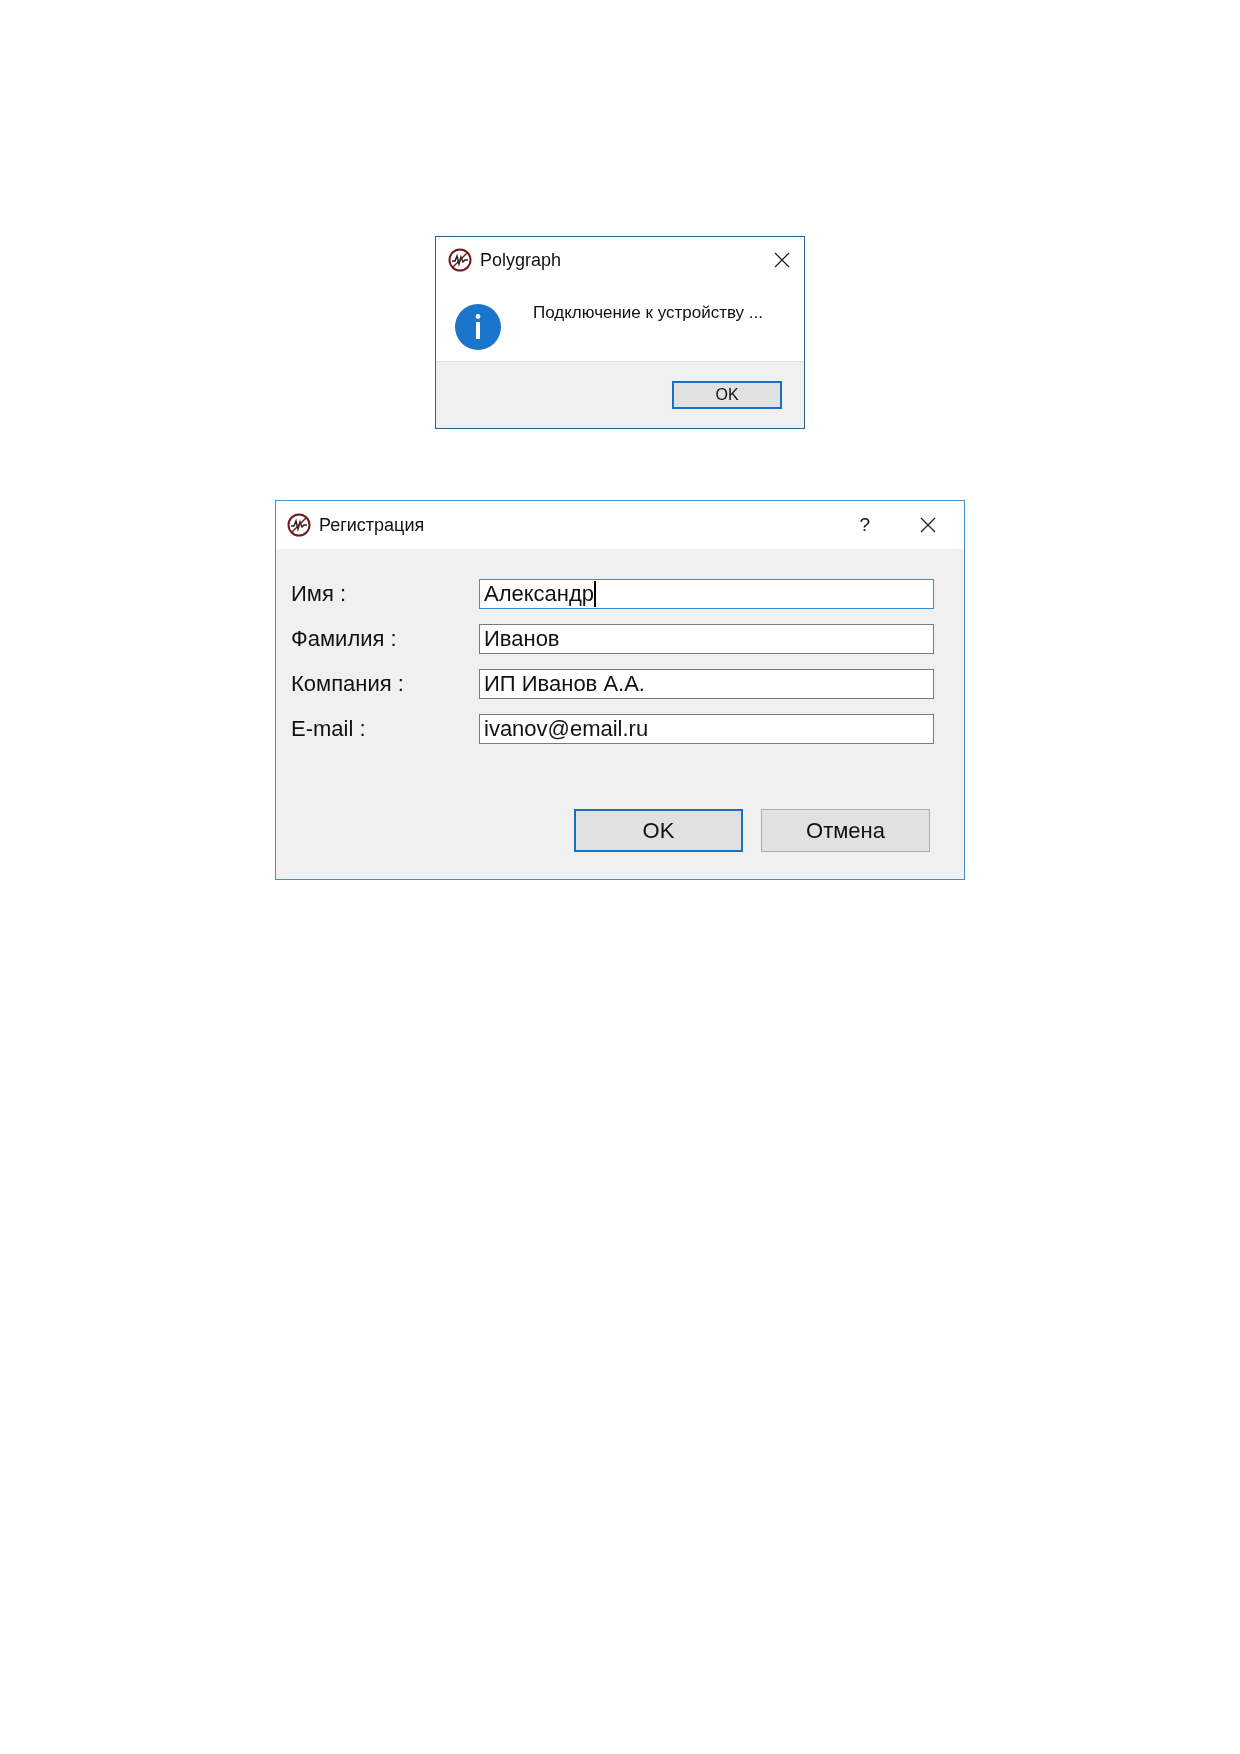 Image resolution: width=1240 pixels, height=1754 pixels. What do you see at coordinates (706, 684) in the screenshot?
I see `input-field: ИП Иванов А.А.` at bounding box center [706, 684].